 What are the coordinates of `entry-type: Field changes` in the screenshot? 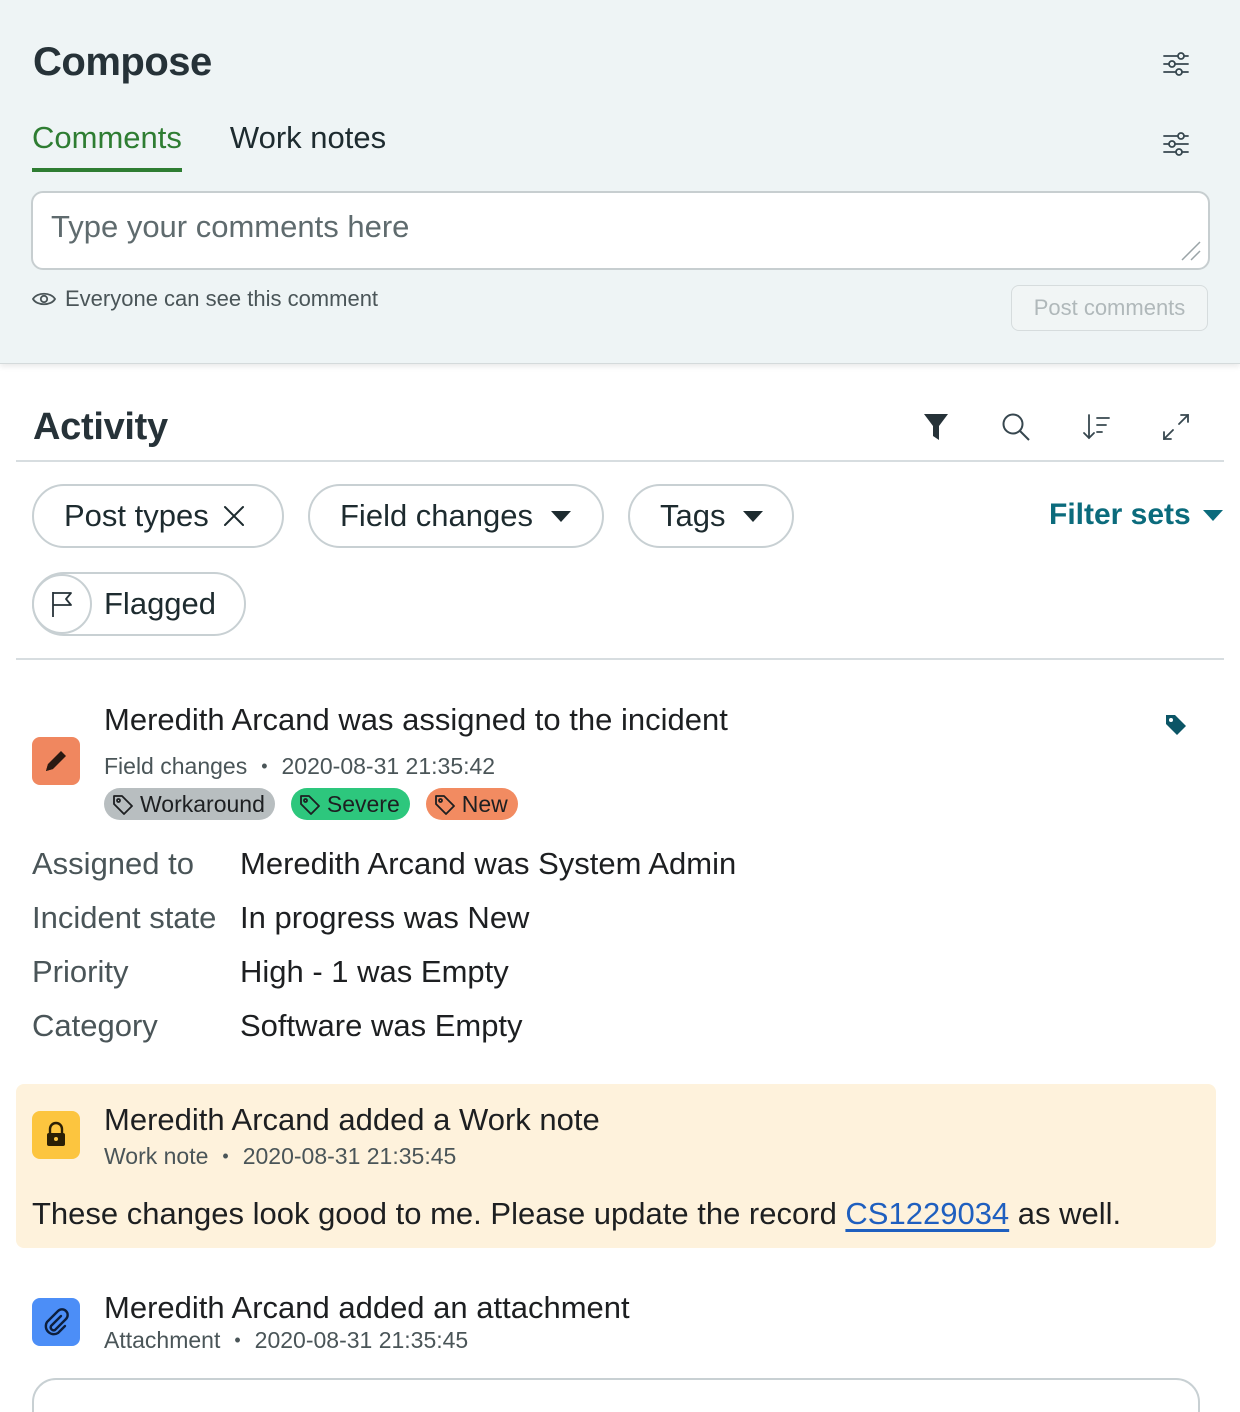 It's located at (176, 766).